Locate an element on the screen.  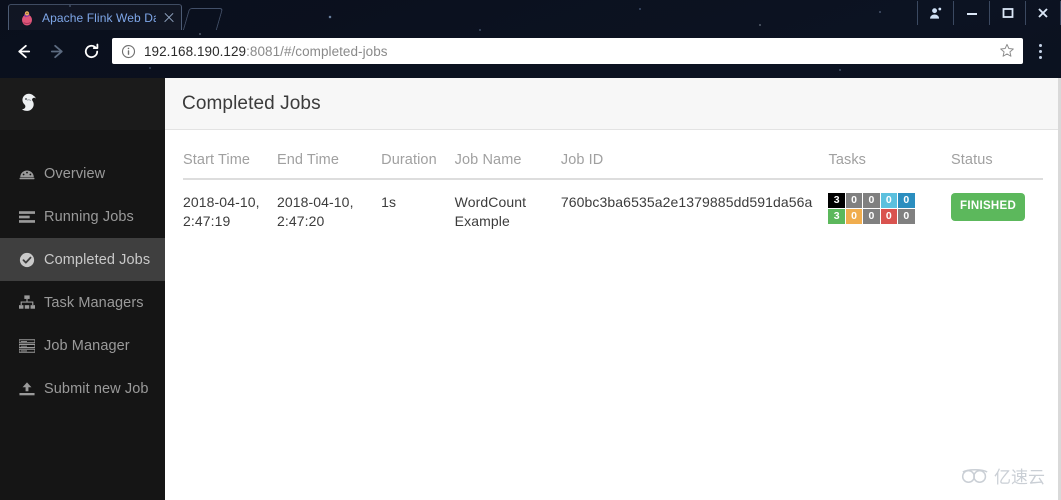
watermark-text: 亿速云 is located at coordinates (1019, 478).